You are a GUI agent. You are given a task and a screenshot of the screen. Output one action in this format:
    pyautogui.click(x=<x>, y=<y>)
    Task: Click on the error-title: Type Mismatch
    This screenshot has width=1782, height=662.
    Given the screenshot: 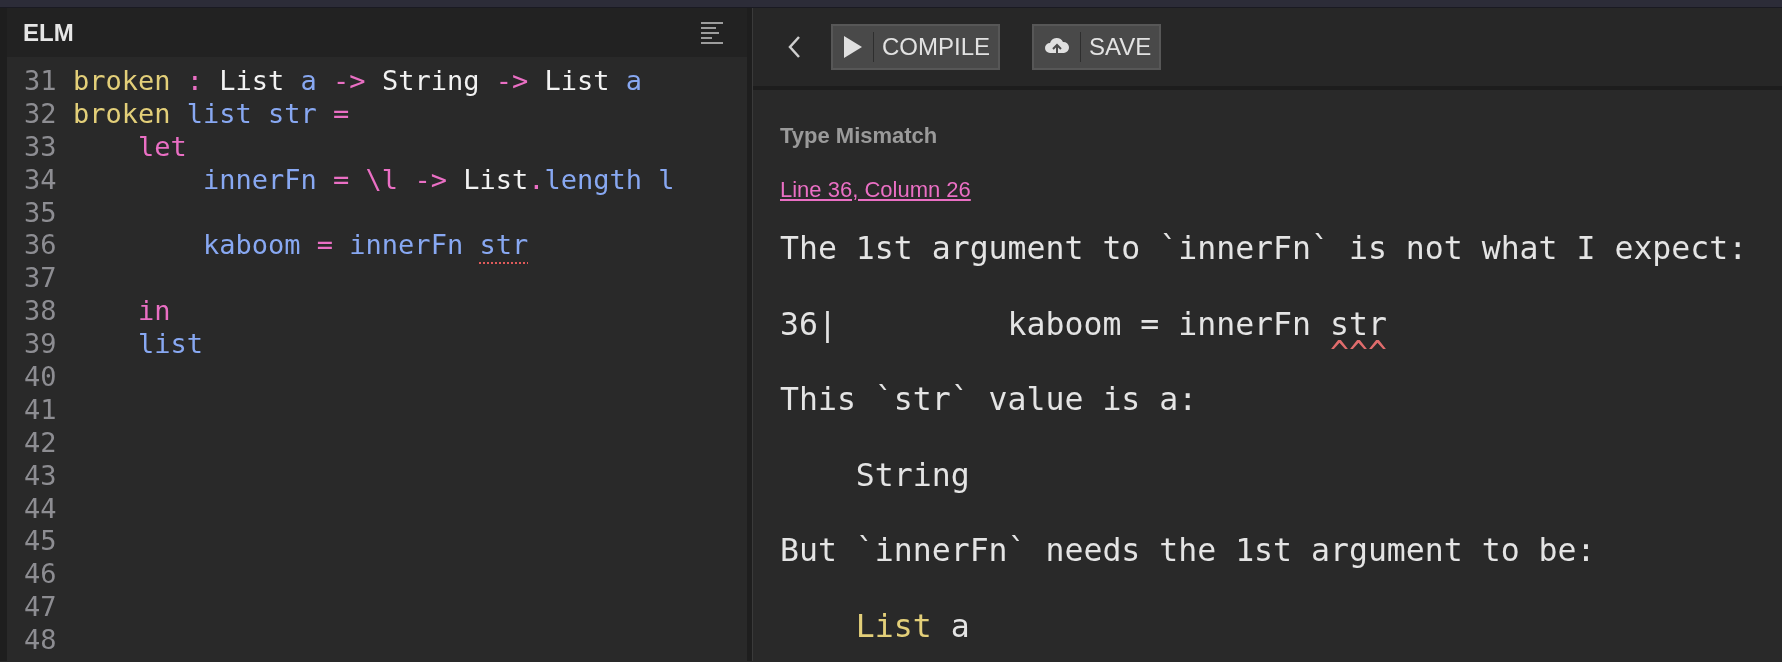 What is the action you would take?
    pyautogui.click(x=859, y=136)
    